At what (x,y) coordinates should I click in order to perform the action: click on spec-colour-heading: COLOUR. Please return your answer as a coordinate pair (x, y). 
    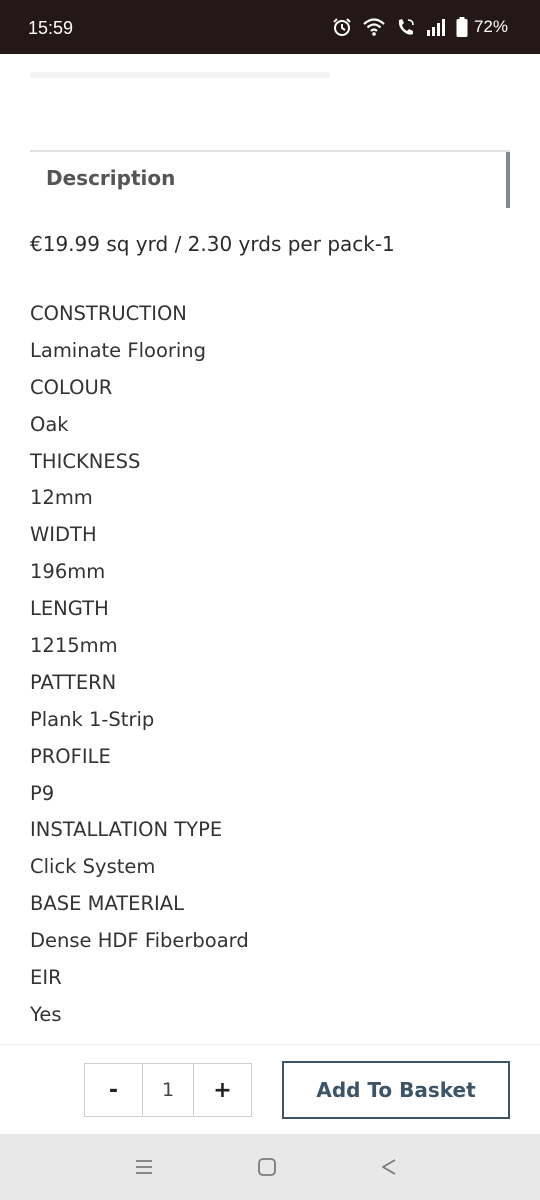
    Looking at the image, I should click on (71, 387).